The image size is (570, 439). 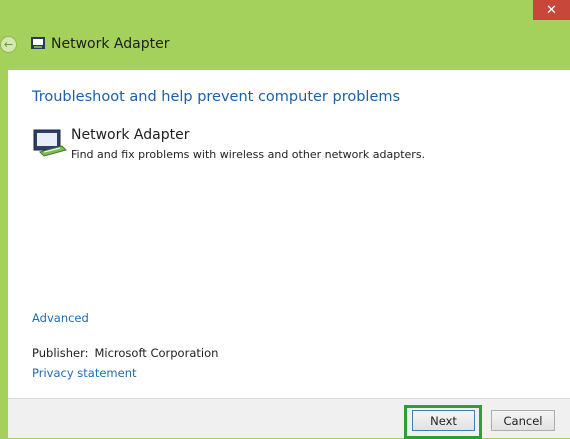 What do you see at coordinates (110, 44) in the screenshot?
I see `window-title: Network Adapter` at bounding box center [110, 44].